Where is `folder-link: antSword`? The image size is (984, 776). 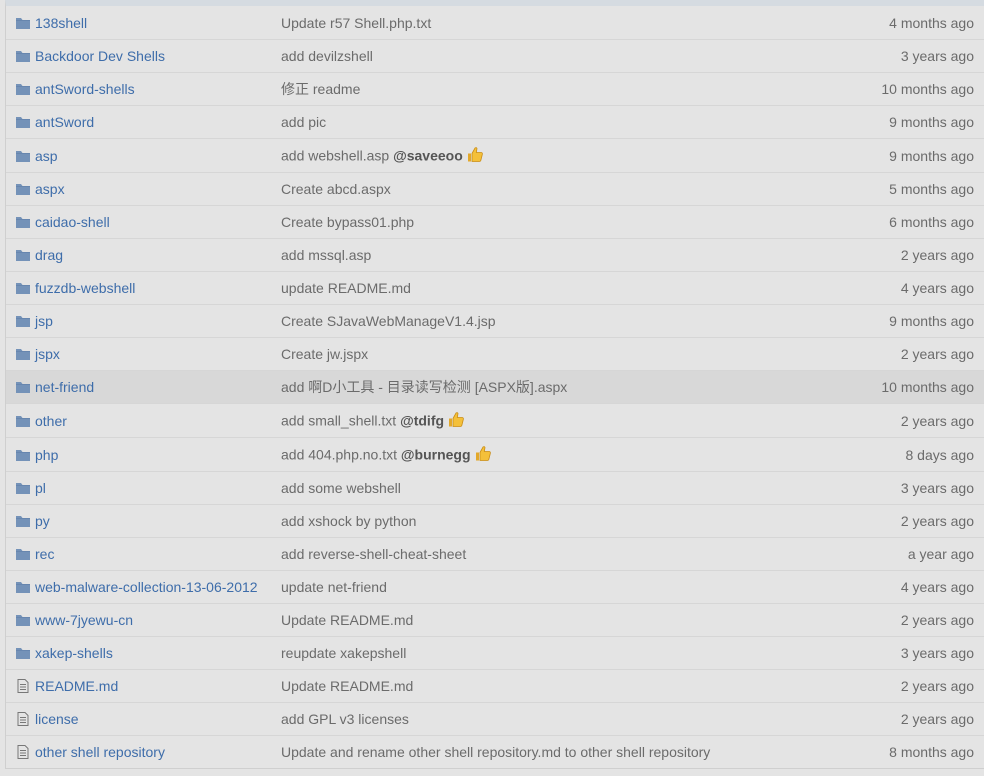 folder-link: antSword is located at coordinates (64, 122).